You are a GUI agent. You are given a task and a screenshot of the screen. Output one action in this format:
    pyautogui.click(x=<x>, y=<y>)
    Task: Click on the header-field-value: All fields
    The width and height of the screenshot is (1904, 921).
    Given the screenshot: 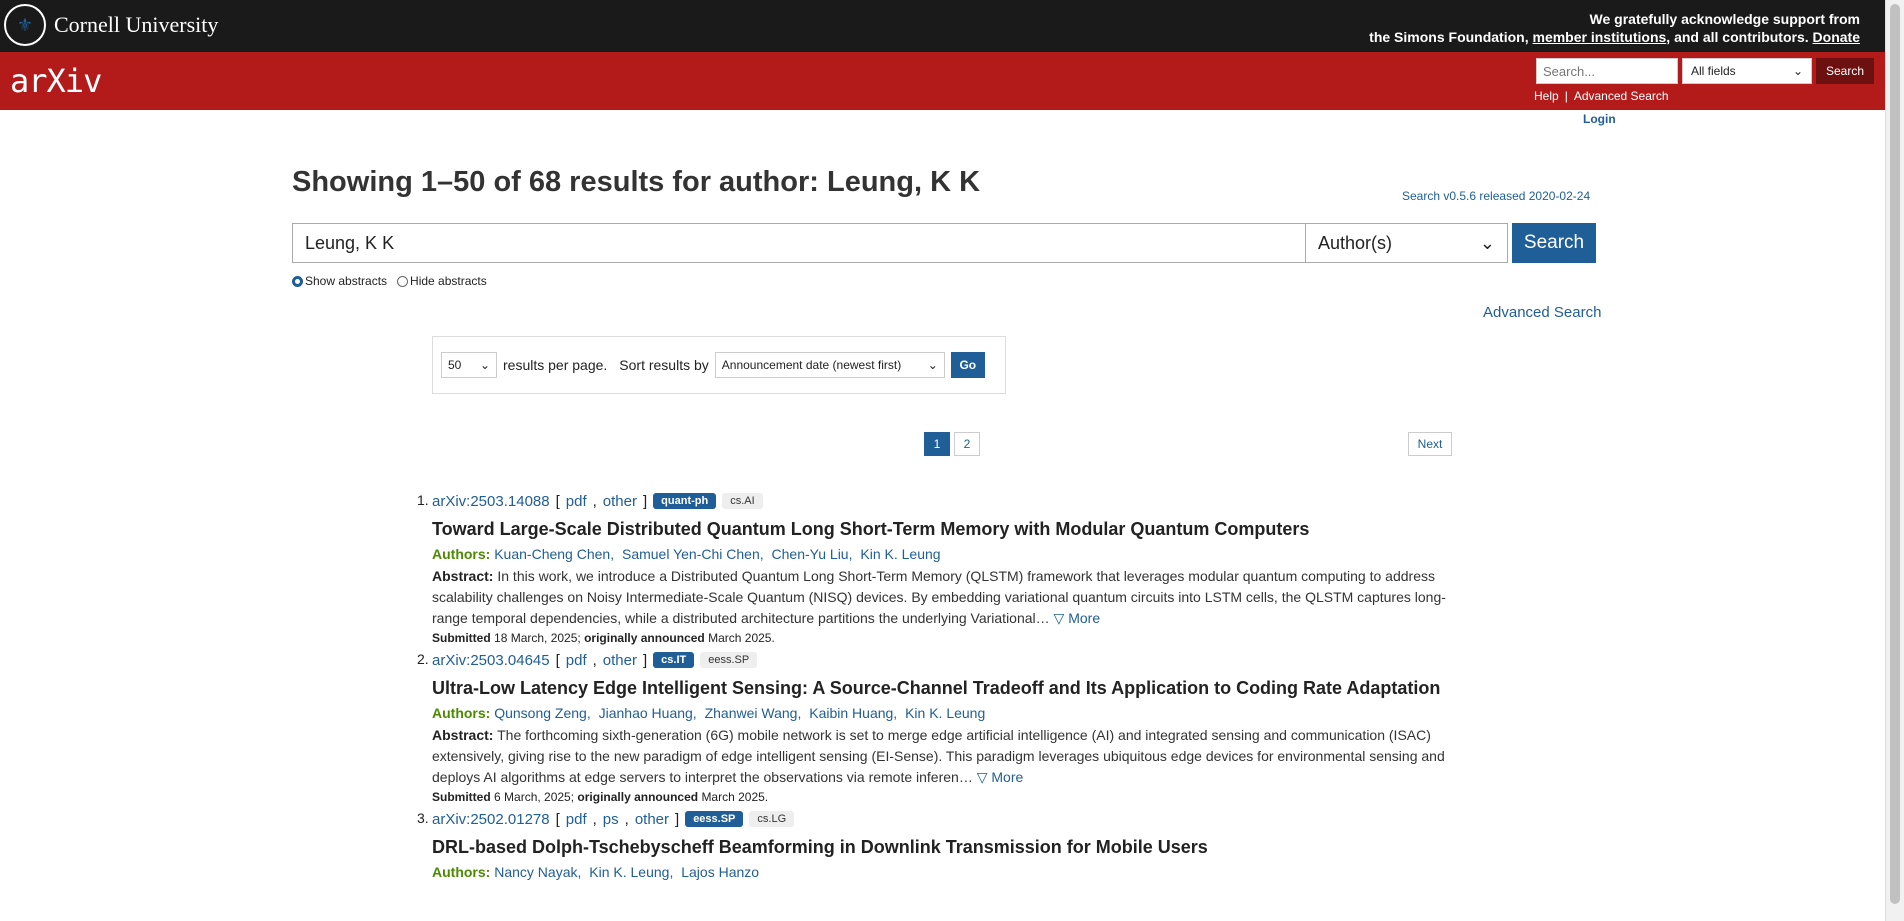 What is the action you would take?
    pyautogui.click(x=1713, y=71)
    